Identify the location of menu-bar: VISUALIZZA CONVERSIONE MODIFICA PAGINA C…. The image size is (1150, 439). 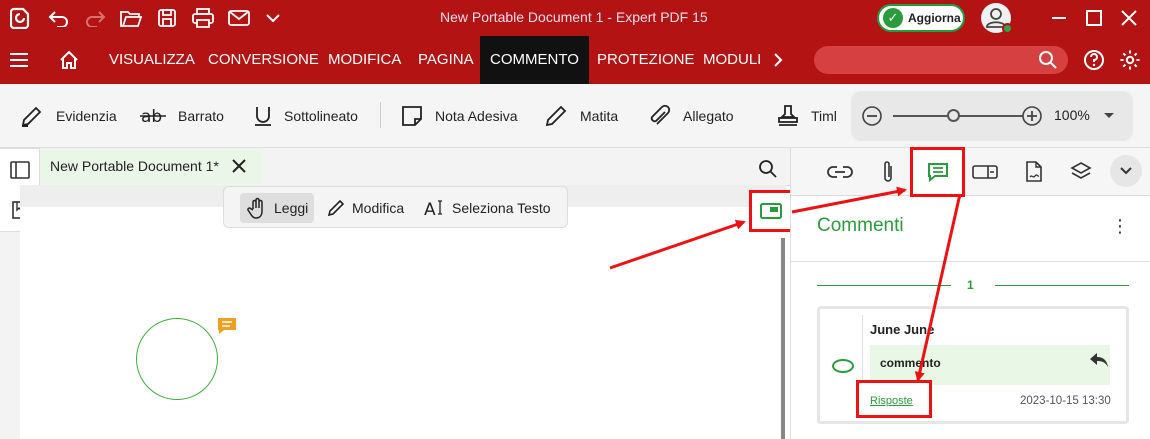
(575, 60).